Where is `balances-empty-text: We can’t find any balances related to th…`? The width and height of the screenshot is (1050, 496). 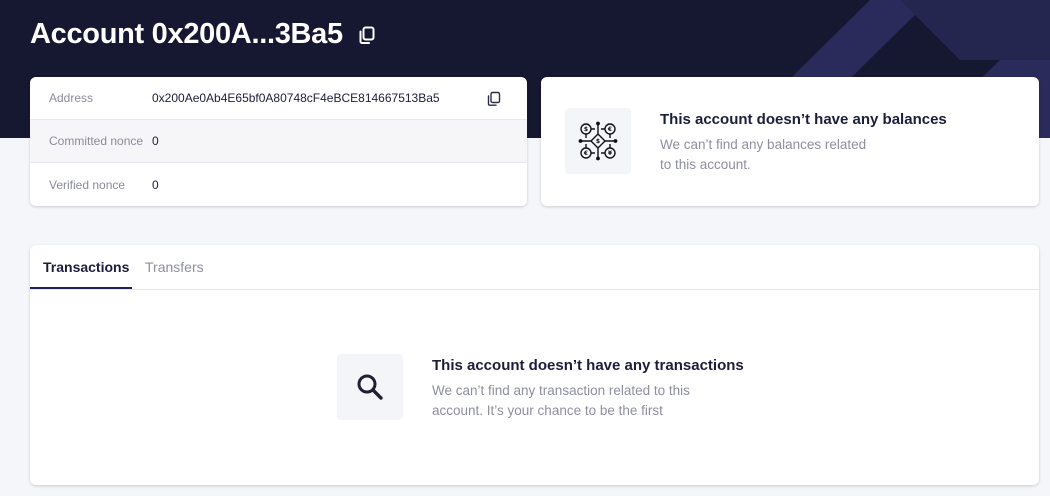
balances-empty-text: We can’t find any balances related to th… is located at coordinates (763, 154).